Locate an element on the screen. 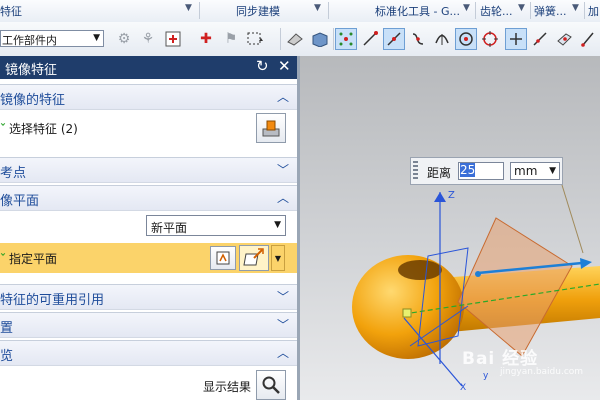  control-point-icon is located at coordinates (418, 39).